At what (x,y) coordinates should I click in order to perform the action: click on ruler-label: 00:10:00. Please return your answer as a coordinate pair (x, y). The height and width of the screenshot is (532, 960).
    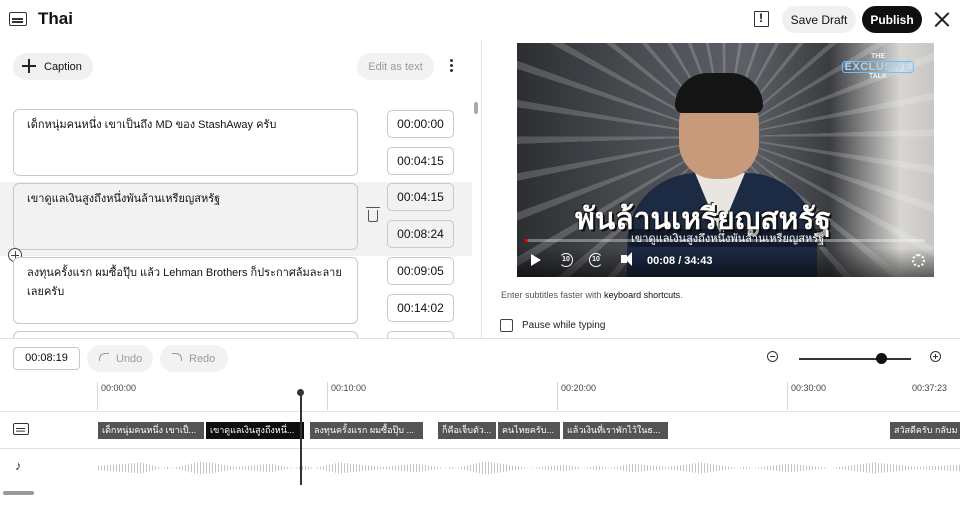
    Looking at the image, I should click on (349, 388).